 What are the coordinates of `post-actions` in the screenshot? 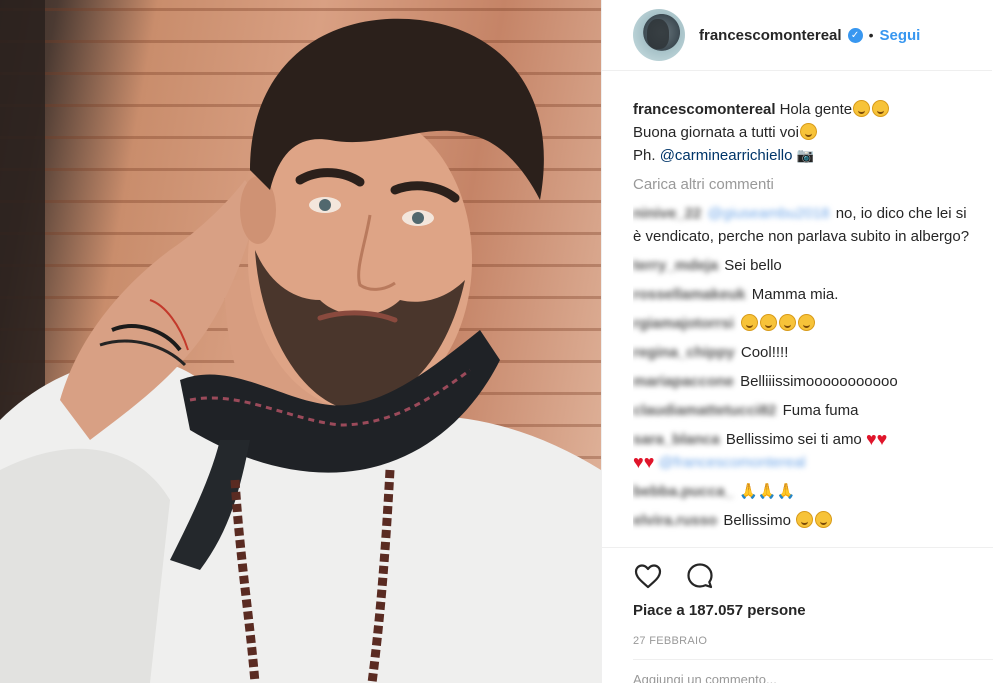 It's located at (674, 576).